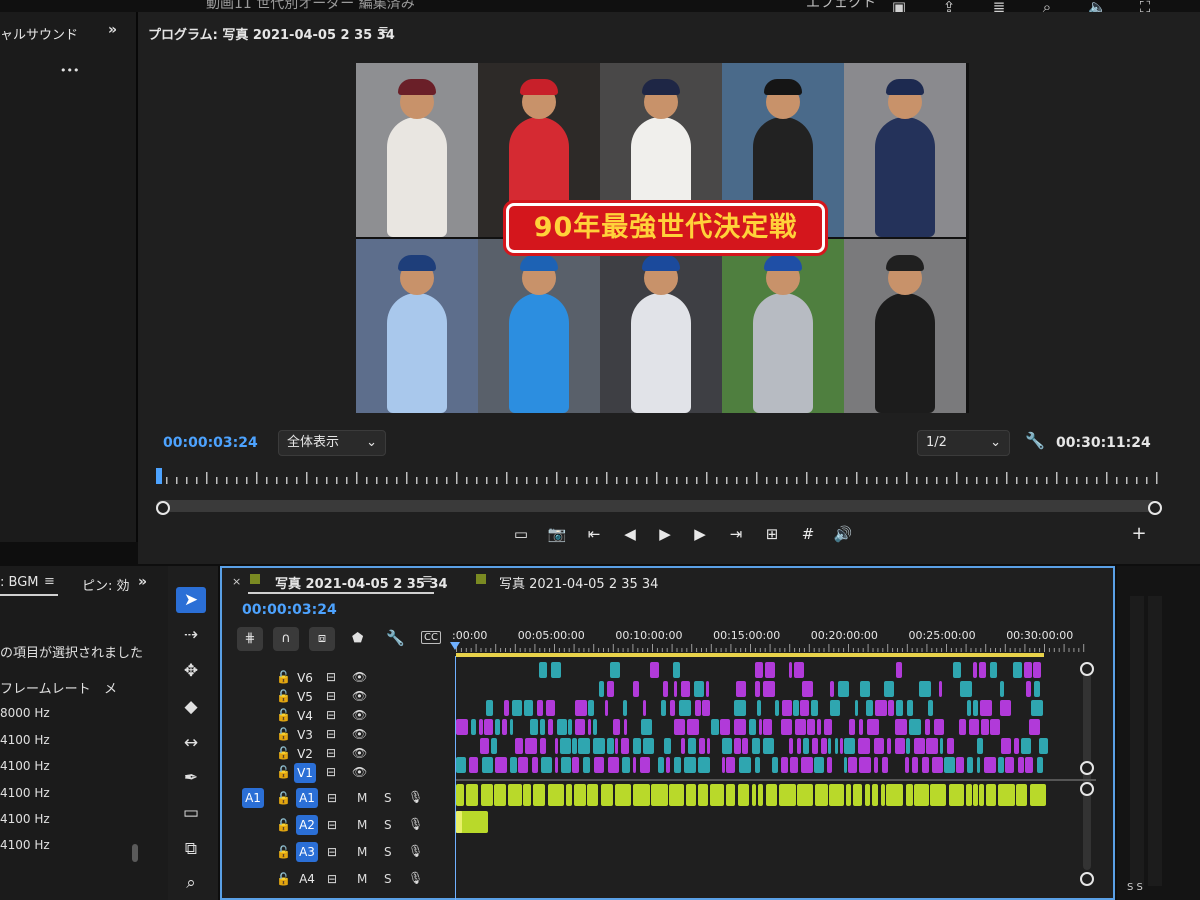  What do you see at coordinates (750, 655) in the screenshot?
I see `work-area-bar` at bounding box center [750, 655].